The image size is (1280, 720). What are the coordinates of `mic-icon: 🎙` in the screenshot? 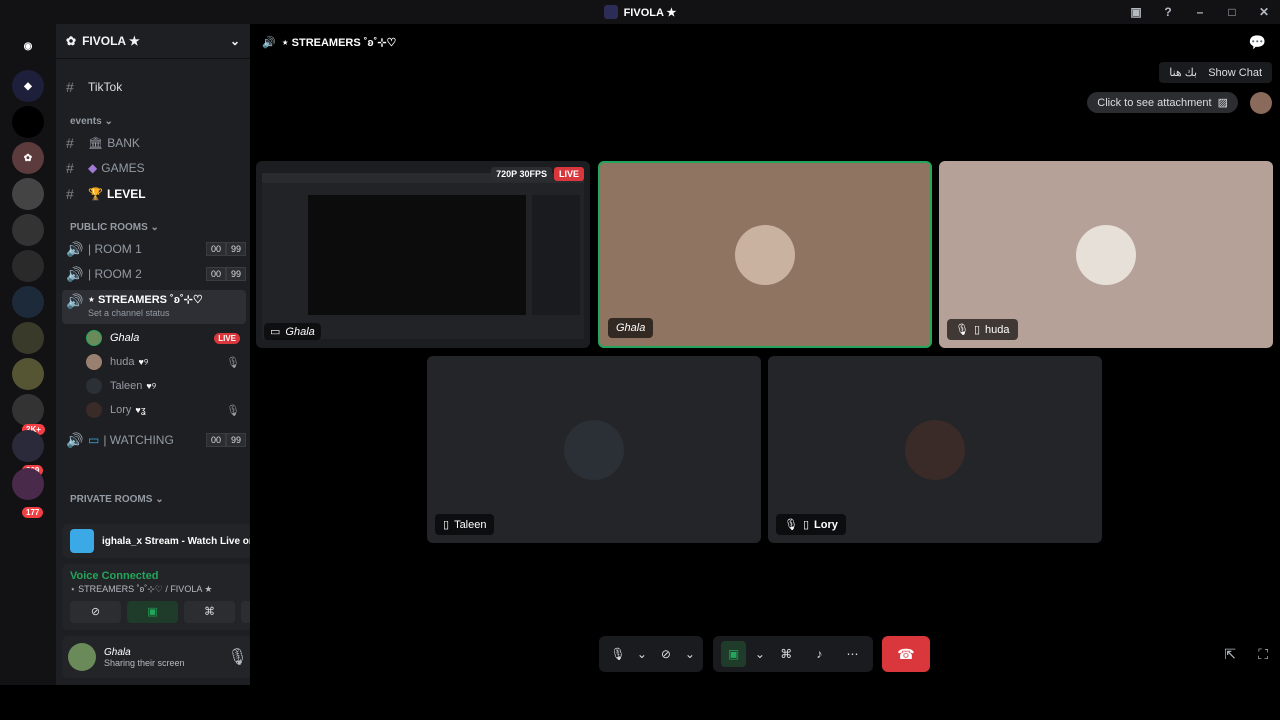 It's located at (237, 657).